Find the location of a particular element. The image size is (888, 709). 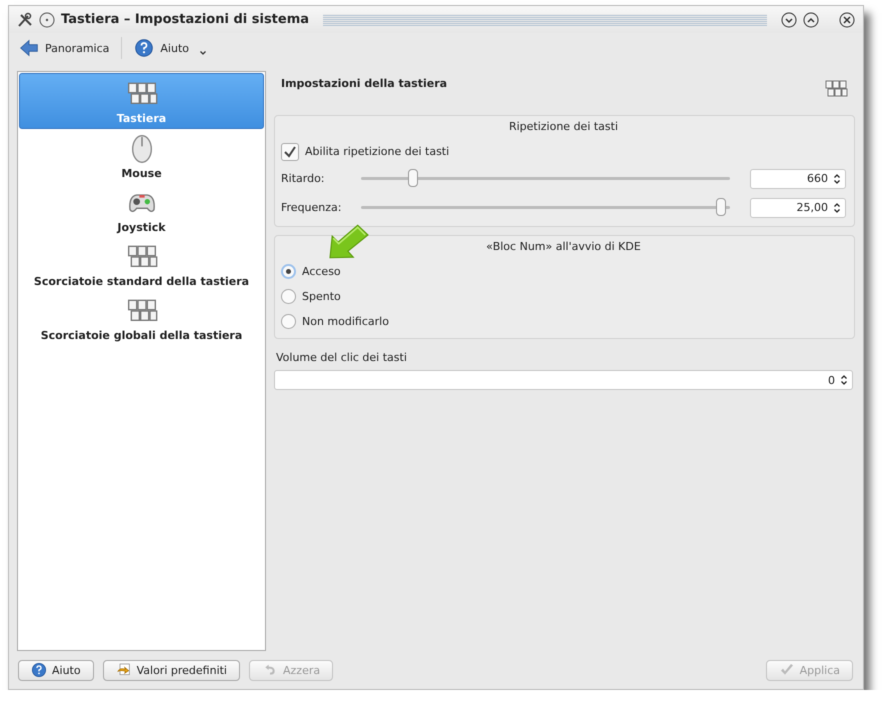

field-label: Volume del clic dei tasti is located at coordinates (341, 357).